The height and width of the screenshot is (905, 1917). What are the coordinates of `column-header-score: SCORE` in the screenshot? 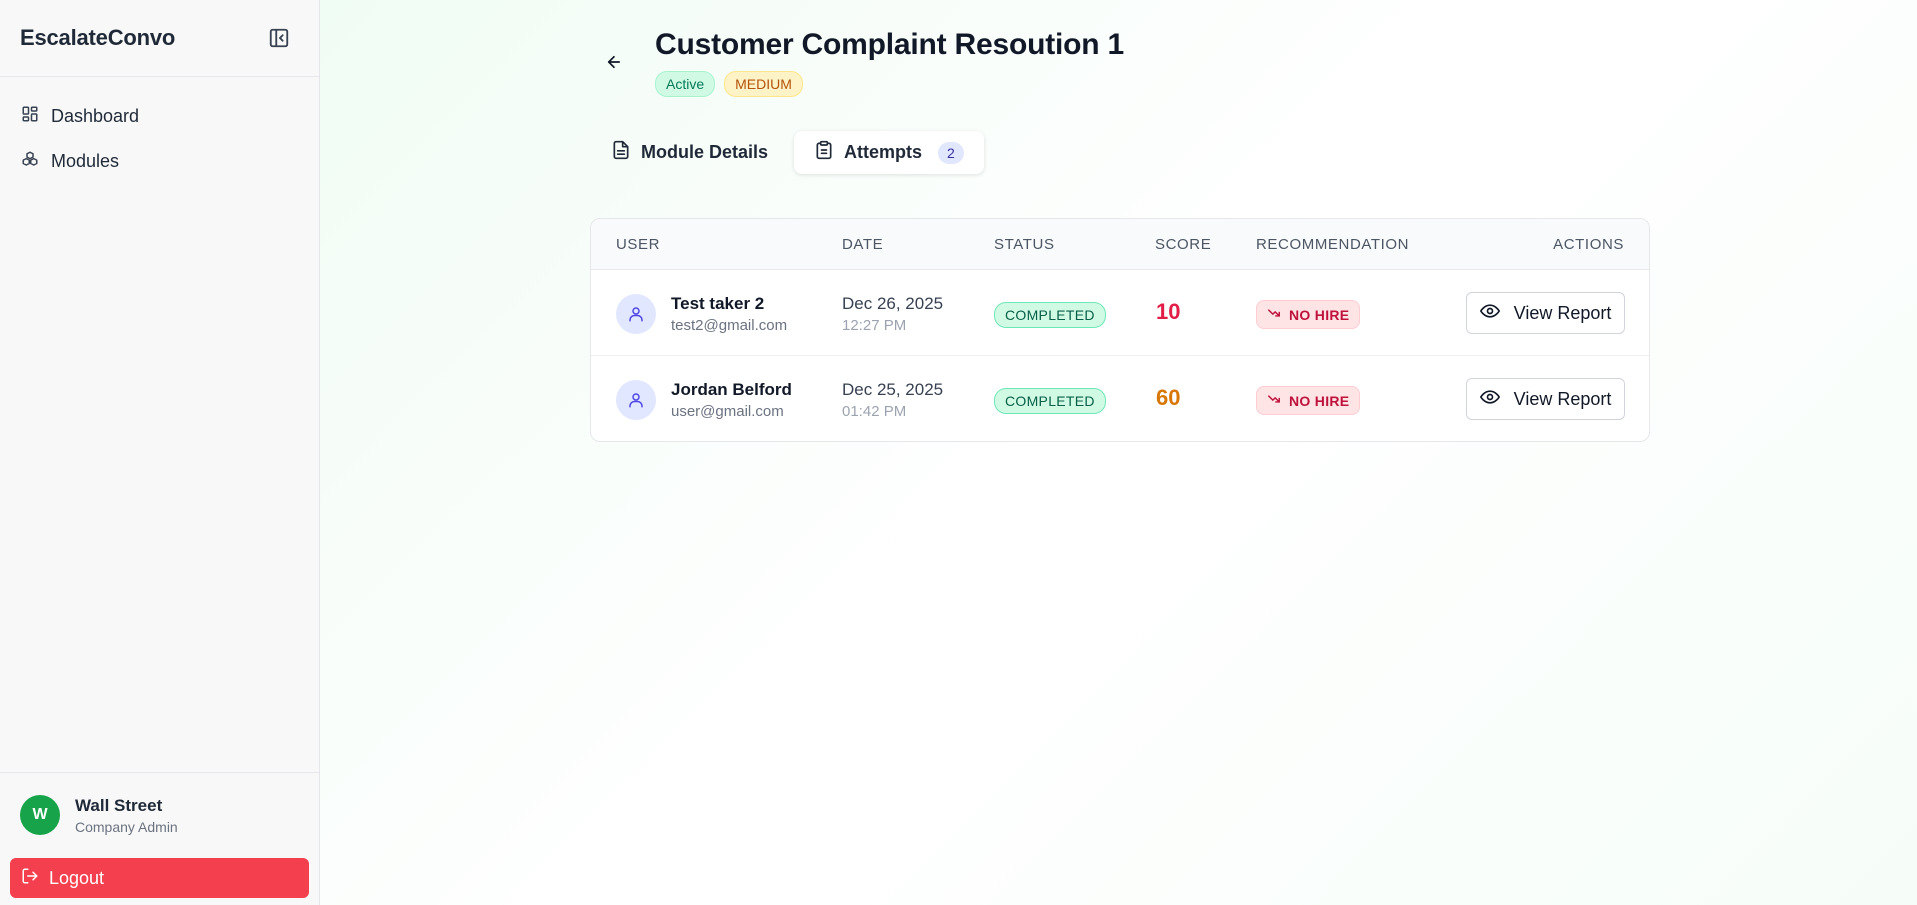 It's located at (1183, 244).